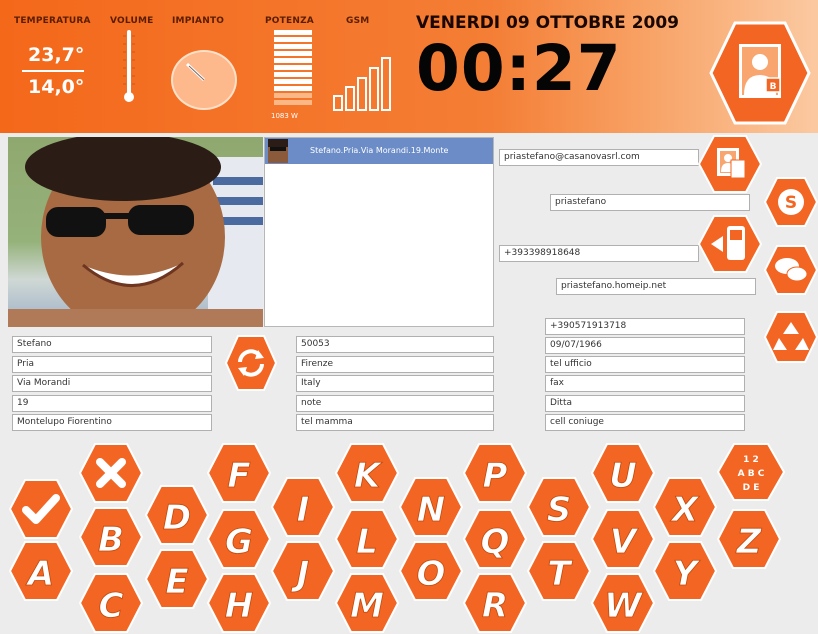 The height and width of the screenshot is (634, 818). Describe the element at coordinates (303, 510) in the screenshot. I see `svg-text: I` at that location.